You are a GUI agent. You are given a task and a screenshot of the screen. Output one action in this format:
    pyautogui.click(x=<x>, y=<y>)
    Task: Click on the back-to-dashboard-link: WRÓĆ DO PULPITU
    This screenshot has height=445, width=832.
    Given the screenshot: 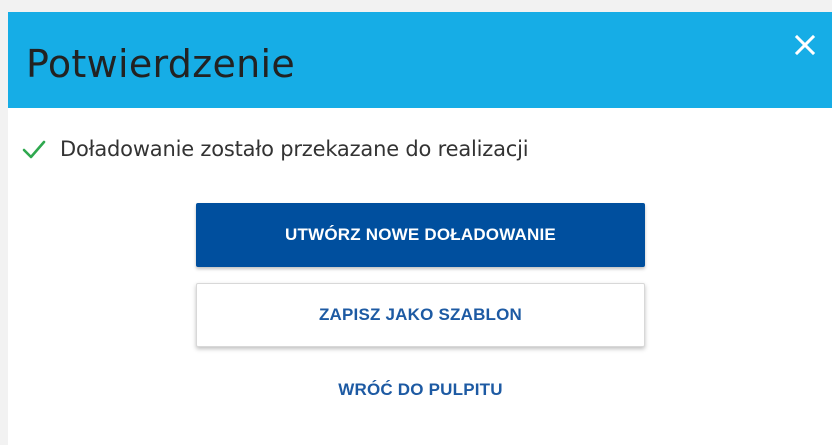 What is the action you would take?
    pyautogui.click(x=420, y=390)
    